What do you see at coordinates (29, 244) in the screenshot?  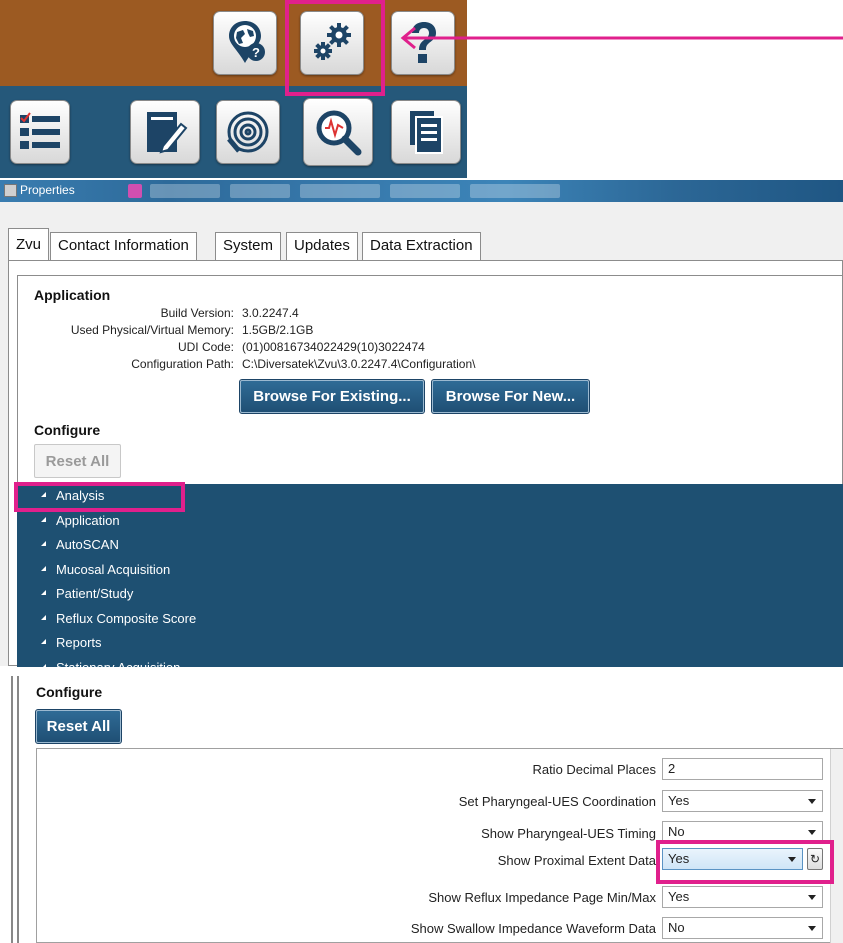 I see `tab-zvu: Zvu` at bounding box center [29, 244].